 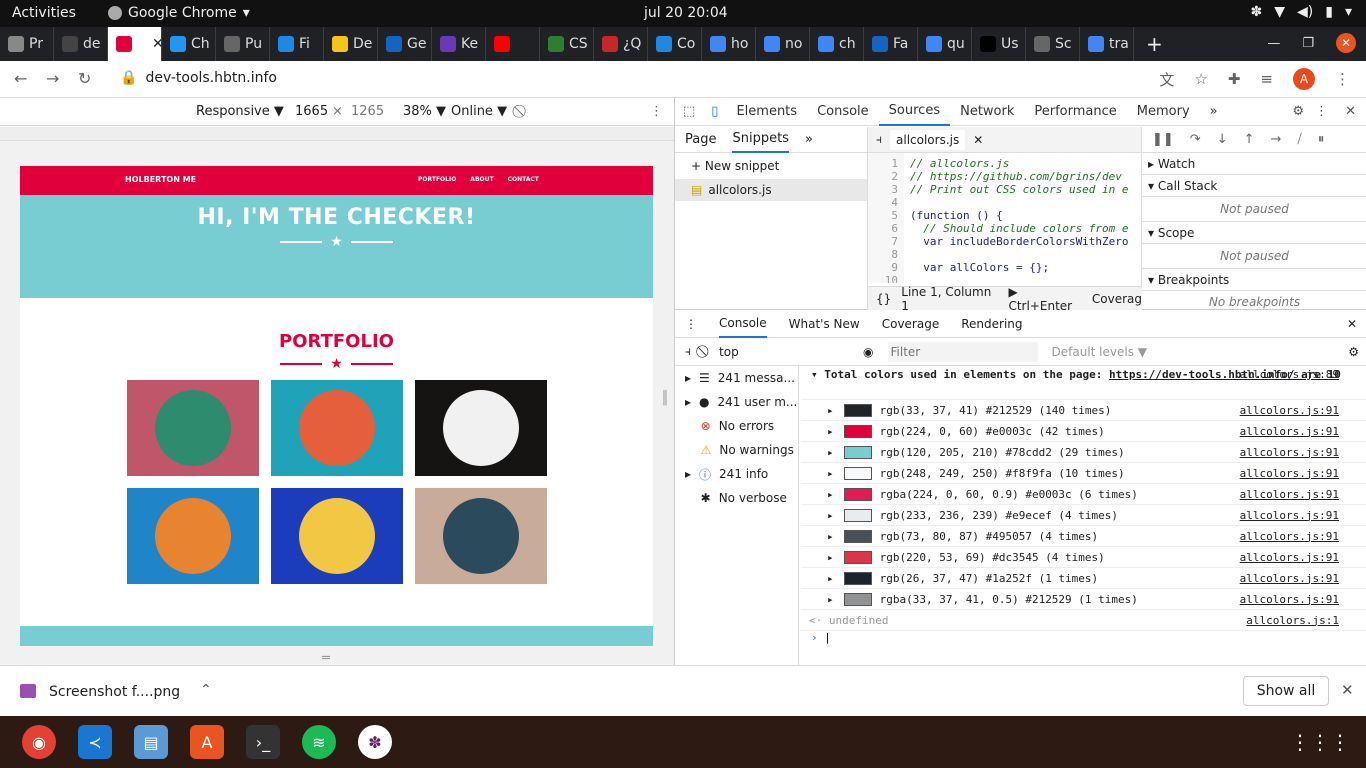 What do you see at coordinates (1083, 642) in the screenshot?
I see `console-prompt: › |` at bounding box center [1083, 642].